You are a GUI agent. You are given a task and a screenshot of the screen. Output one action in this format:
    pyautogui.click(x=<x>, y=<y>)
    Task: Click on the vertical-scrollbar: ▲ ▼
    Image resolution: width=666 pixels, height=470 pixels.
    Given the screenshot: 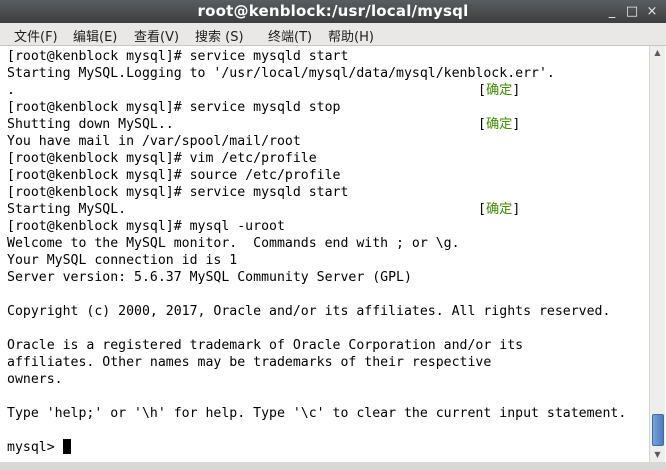 What is the action you would take?
    pyautogui.click(x=657, y=254)
    